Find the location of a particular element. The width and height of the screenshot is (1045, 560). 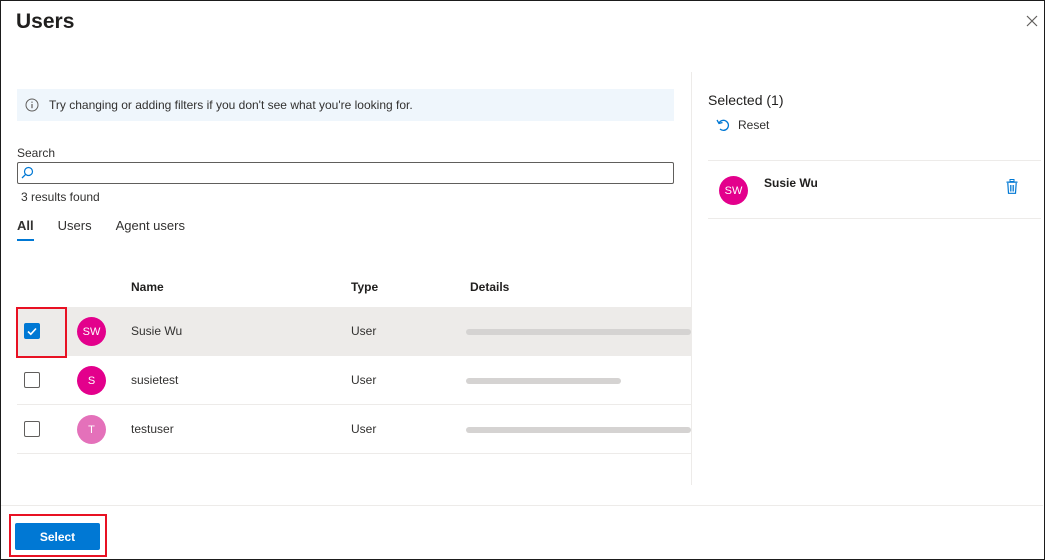

tab-users: Users is located at coordinates (75, 229).